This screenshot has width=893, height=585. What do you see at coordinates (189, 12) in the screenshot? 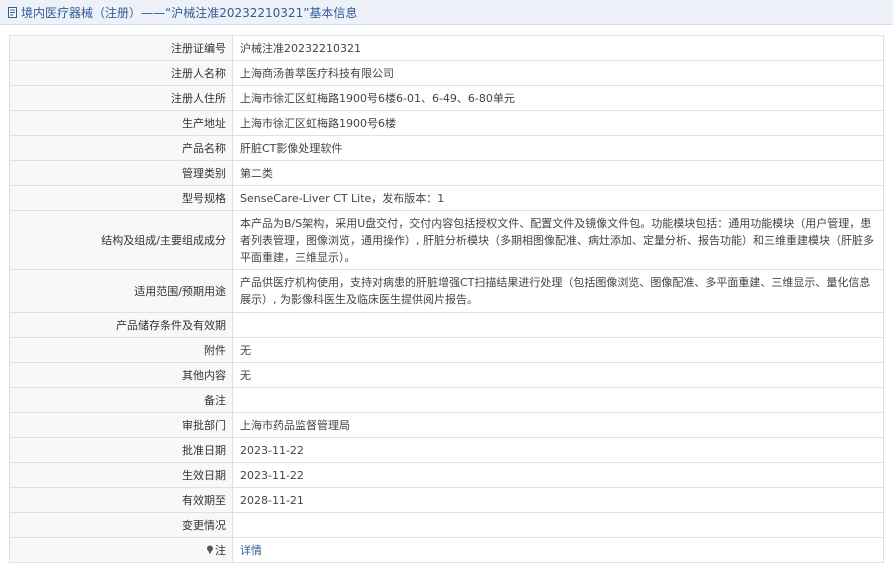
I see `page-title: 境内医疗器械（注册）——“沪械注准20232210321”基本信息` at bounding box center [189, 12].